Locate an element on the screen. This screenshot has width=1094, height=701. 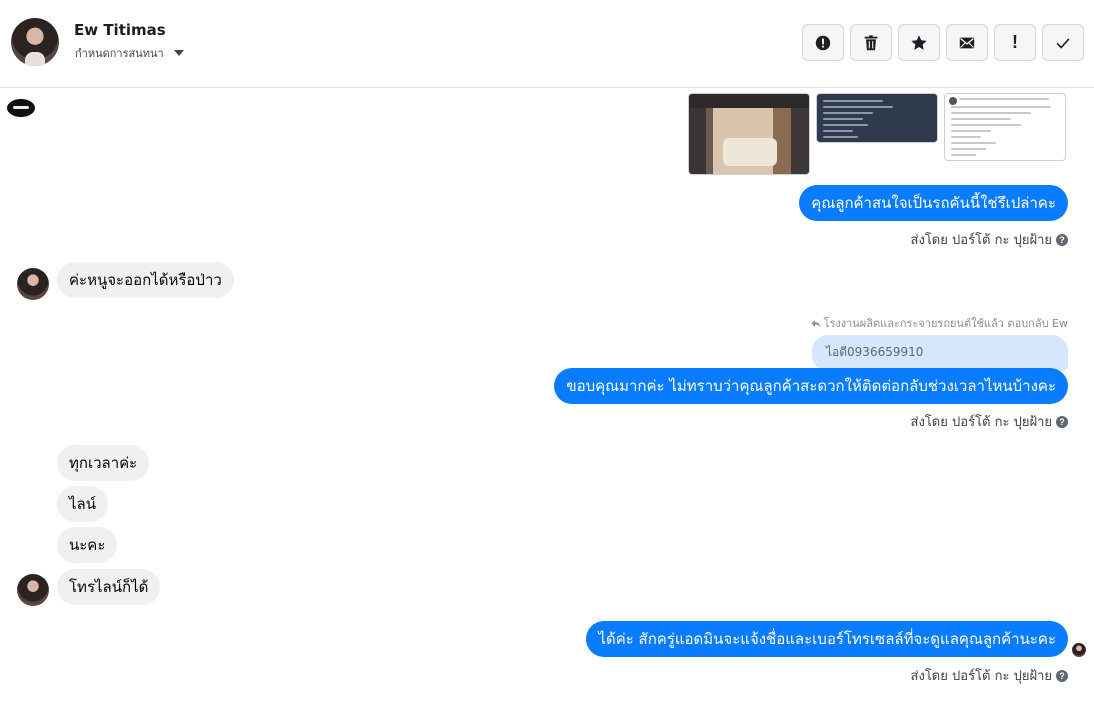
incoming-message: โทรไลน์ก็ได้ is located at coordinates (109, 587).